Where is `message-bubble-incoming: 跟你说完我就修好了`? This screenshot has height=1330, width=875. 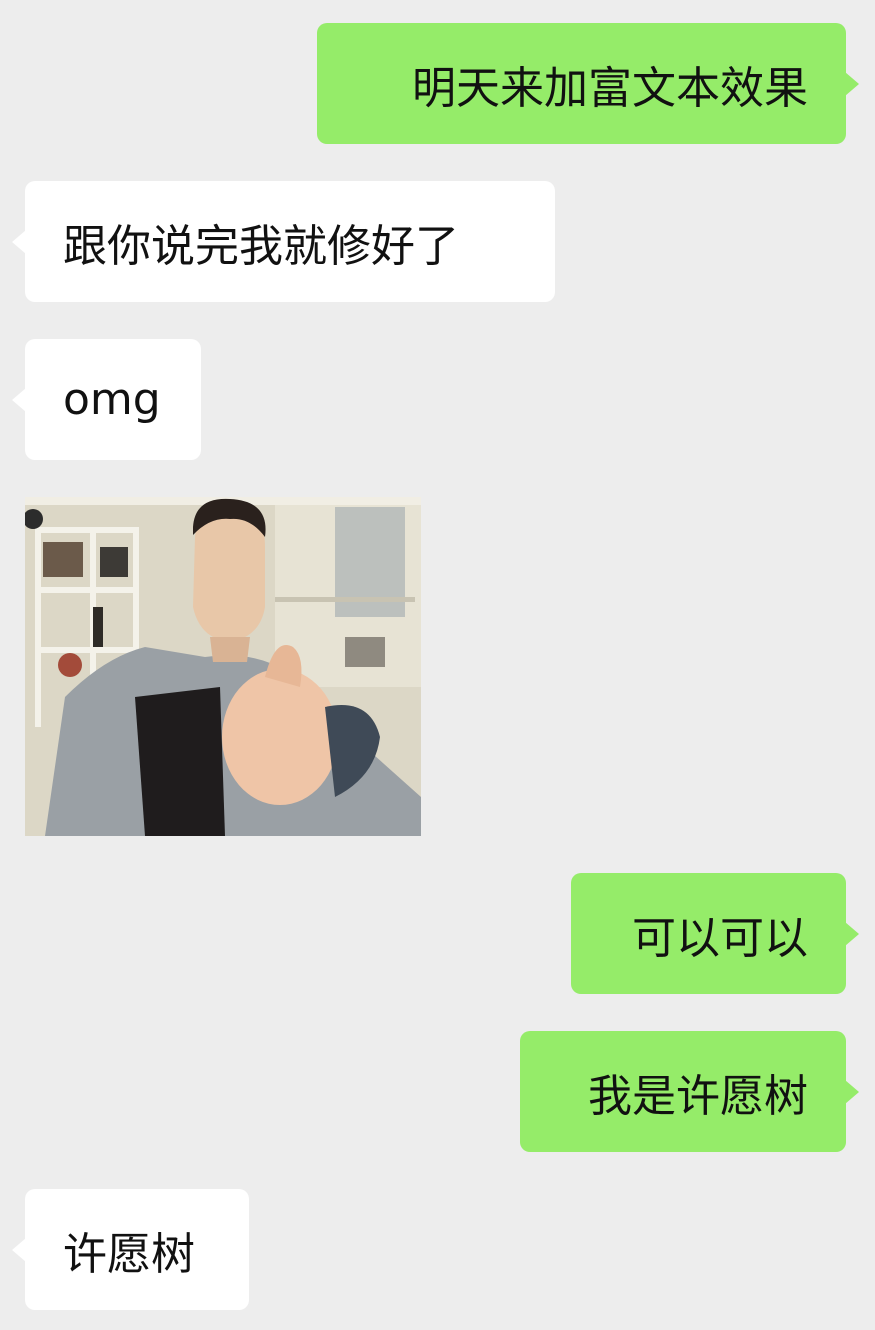
message-bubble-incoming: 跟你说完我就修好了 is located at coordinates (283, 241).